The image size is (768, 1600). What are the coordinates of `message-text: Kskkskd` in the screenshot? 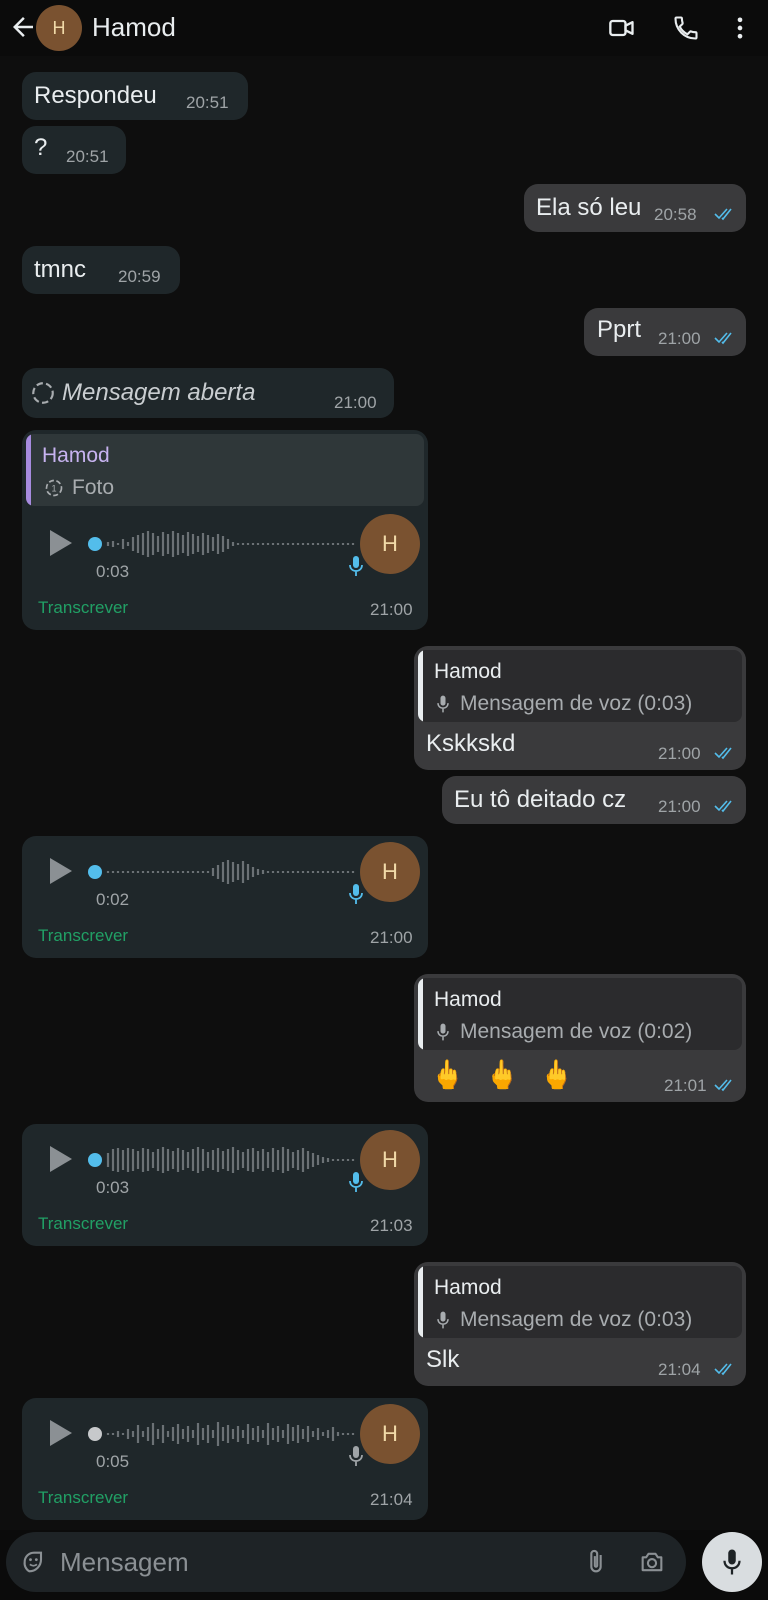 It's located at (471, 743).